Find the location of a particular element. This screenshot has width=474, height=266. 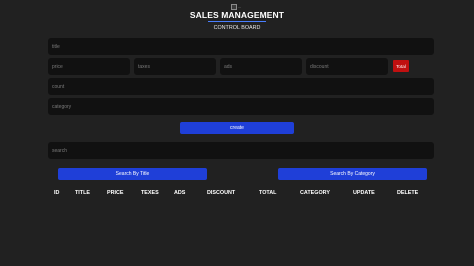

column-header-taxes: TEXES is located at coordinates (150, 193).